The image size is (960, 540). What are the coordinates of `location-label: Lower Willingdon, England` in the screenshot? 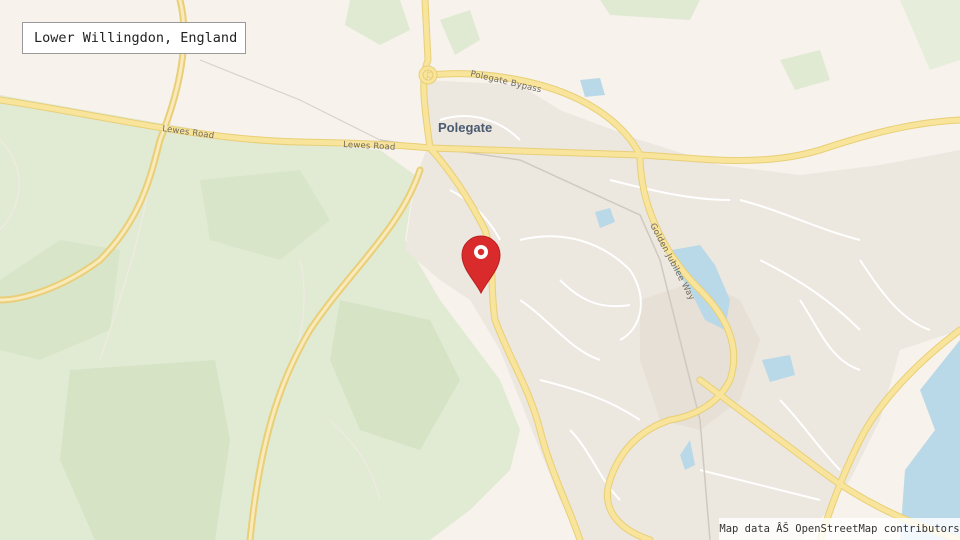 It's located at (134, 38).